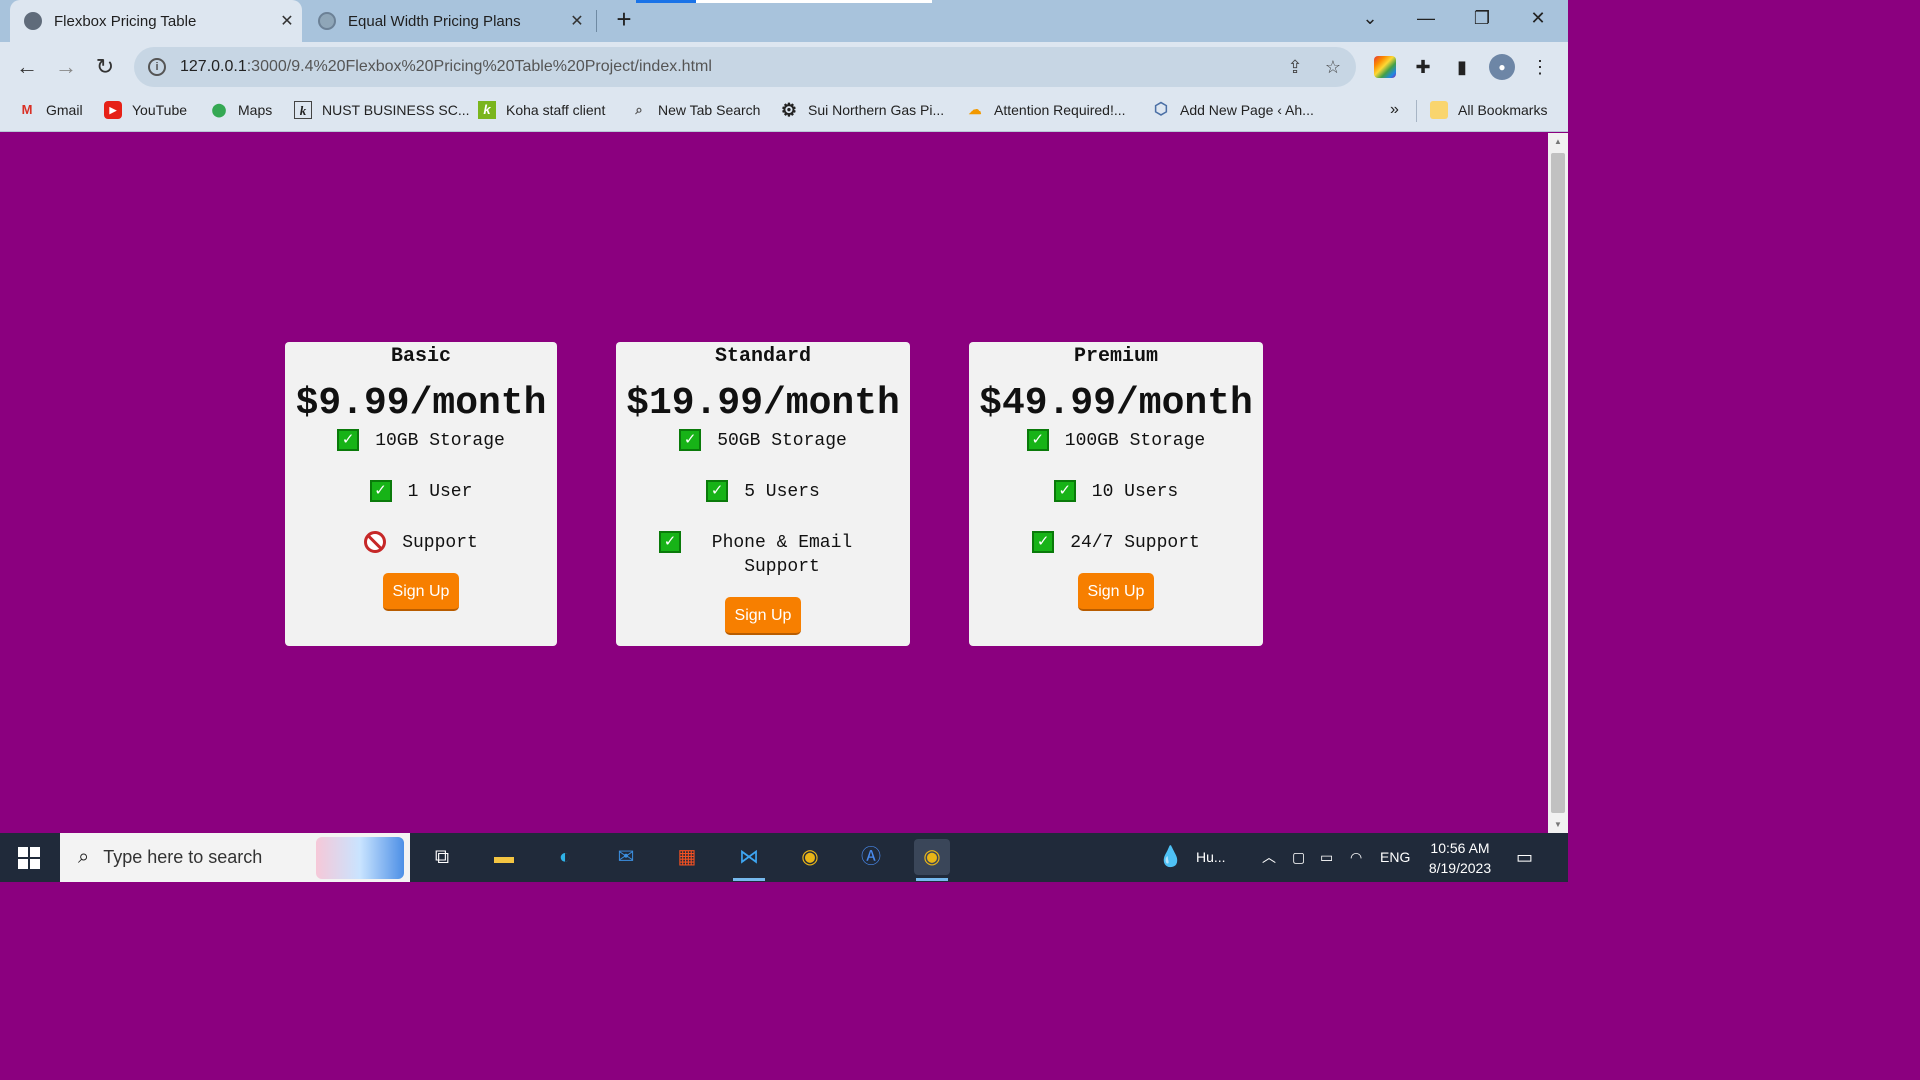  What do you see at coordinates (749, 860) in the screenshot?
I see `vscode-icon: ⋈` at bounding box center [749, 860].